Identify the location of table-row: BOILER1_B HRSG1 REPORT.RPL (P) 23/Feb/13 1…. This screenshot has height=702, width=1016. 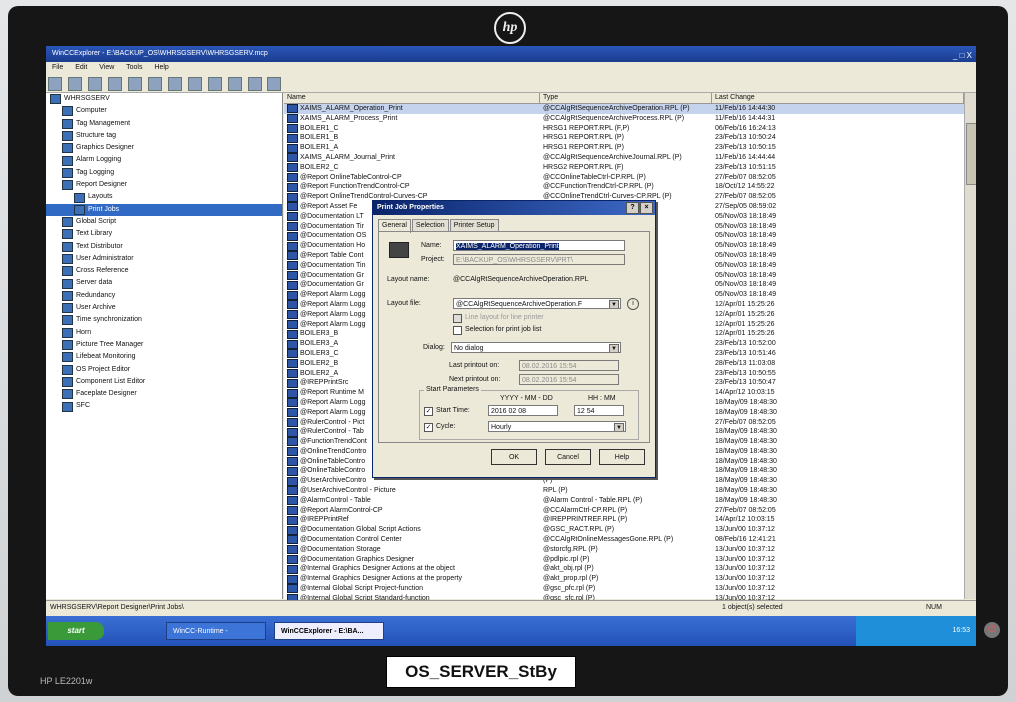
(624, 138).